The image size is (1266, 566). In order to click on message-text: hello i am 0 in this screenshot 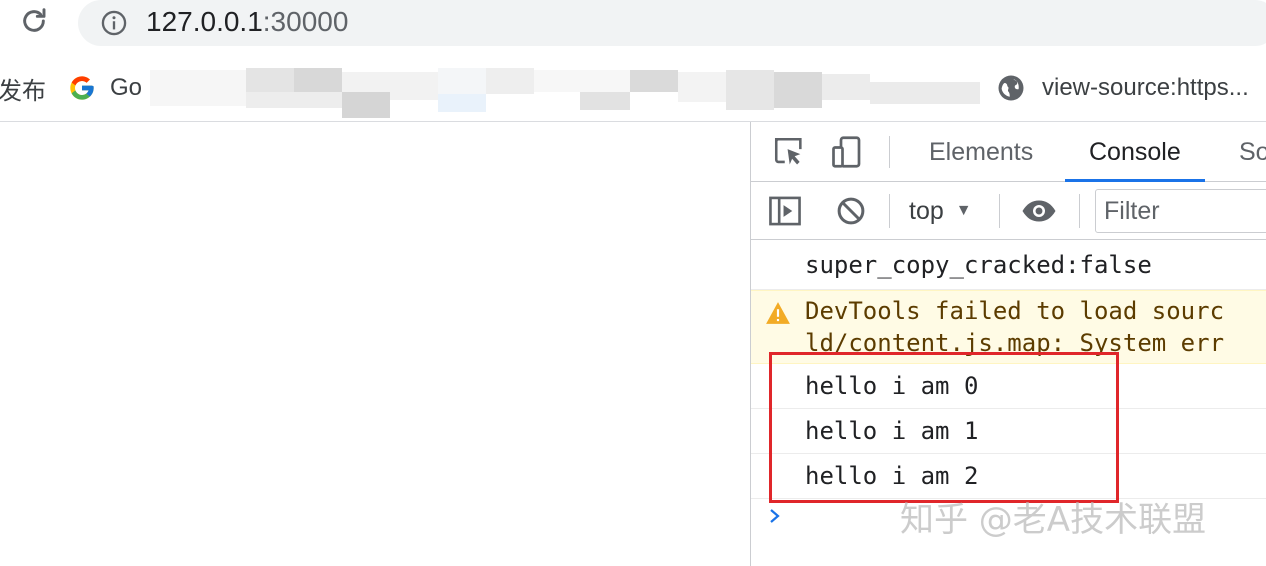, I will do `click(892, 386)`.